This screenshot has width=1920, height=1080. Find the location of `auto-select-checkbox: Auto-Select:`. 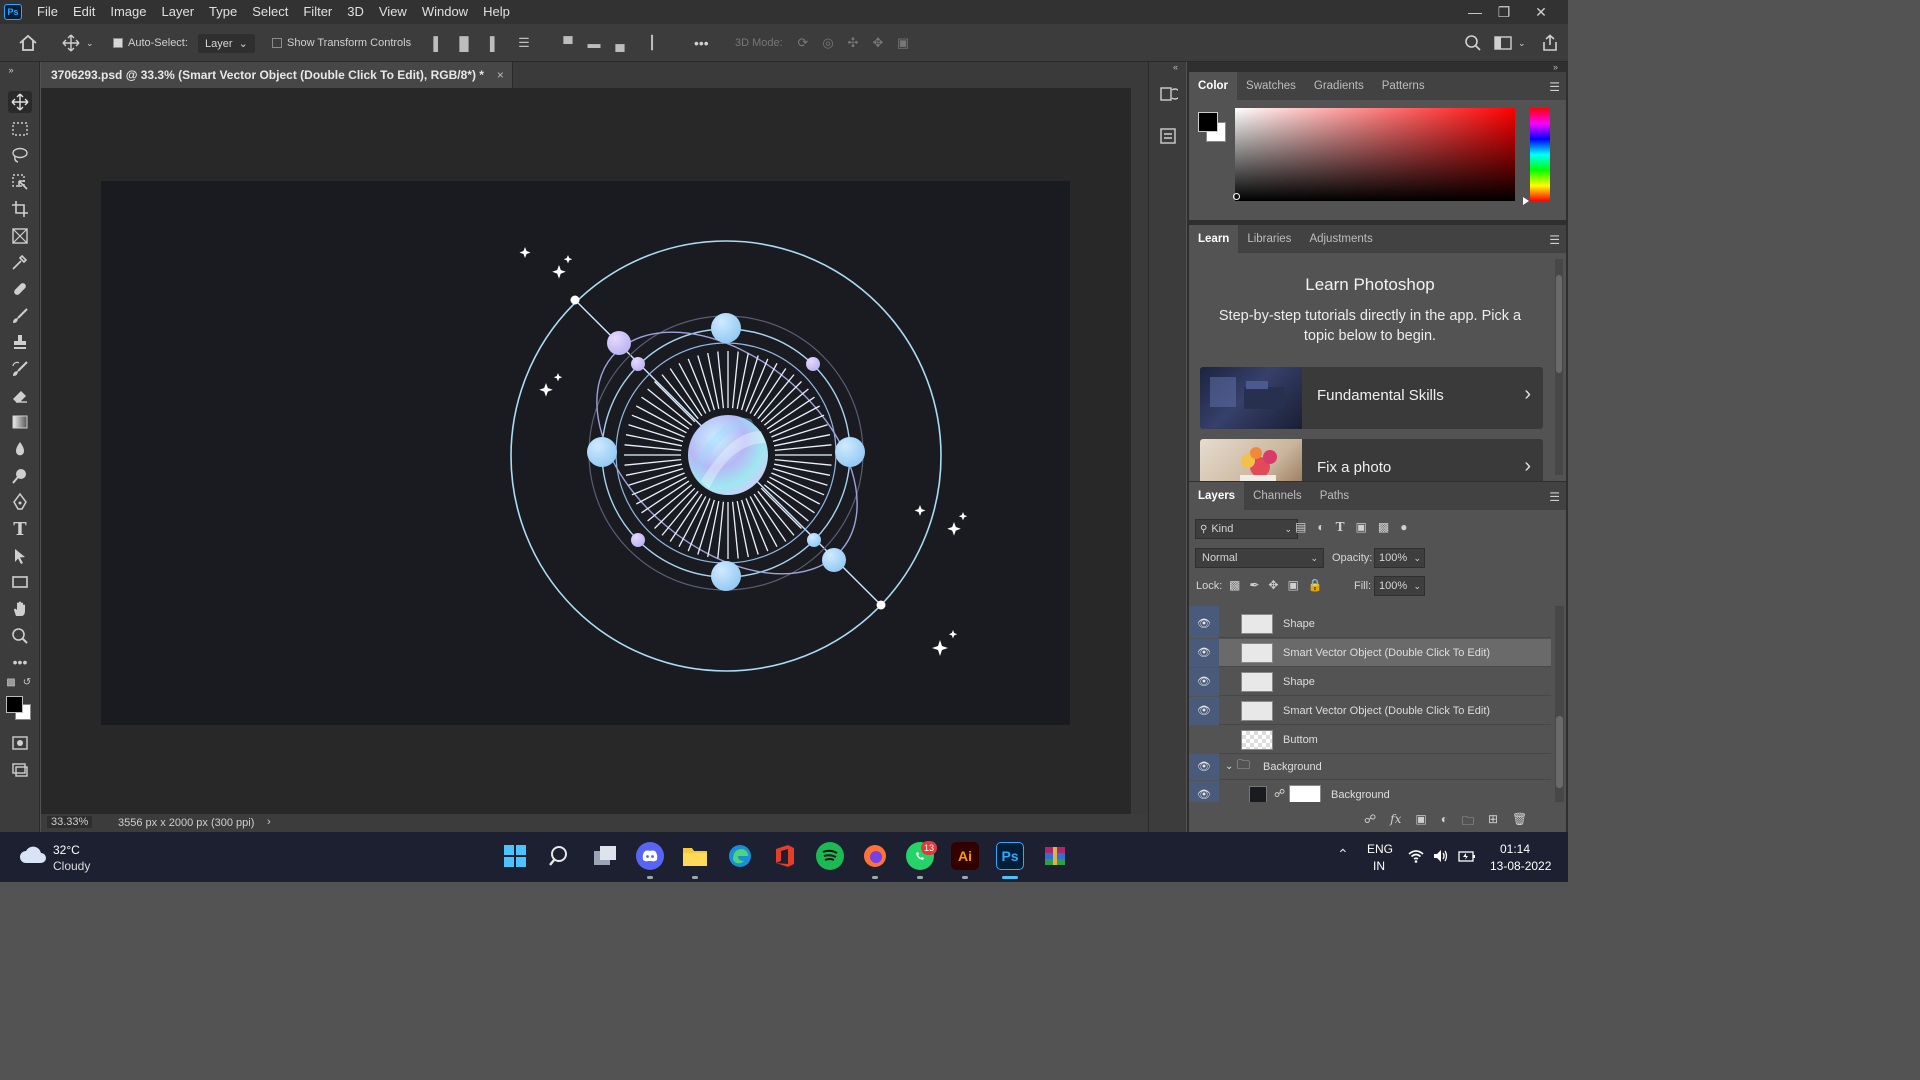

auto-select-checkbox: Auto-Select: is located at coordinates (150, 43).